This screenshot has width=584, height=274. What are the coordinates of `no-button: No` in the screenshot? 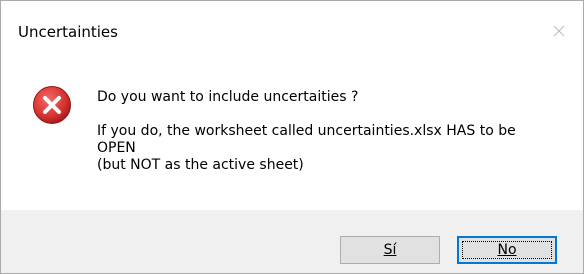 It's located at (507, 250).